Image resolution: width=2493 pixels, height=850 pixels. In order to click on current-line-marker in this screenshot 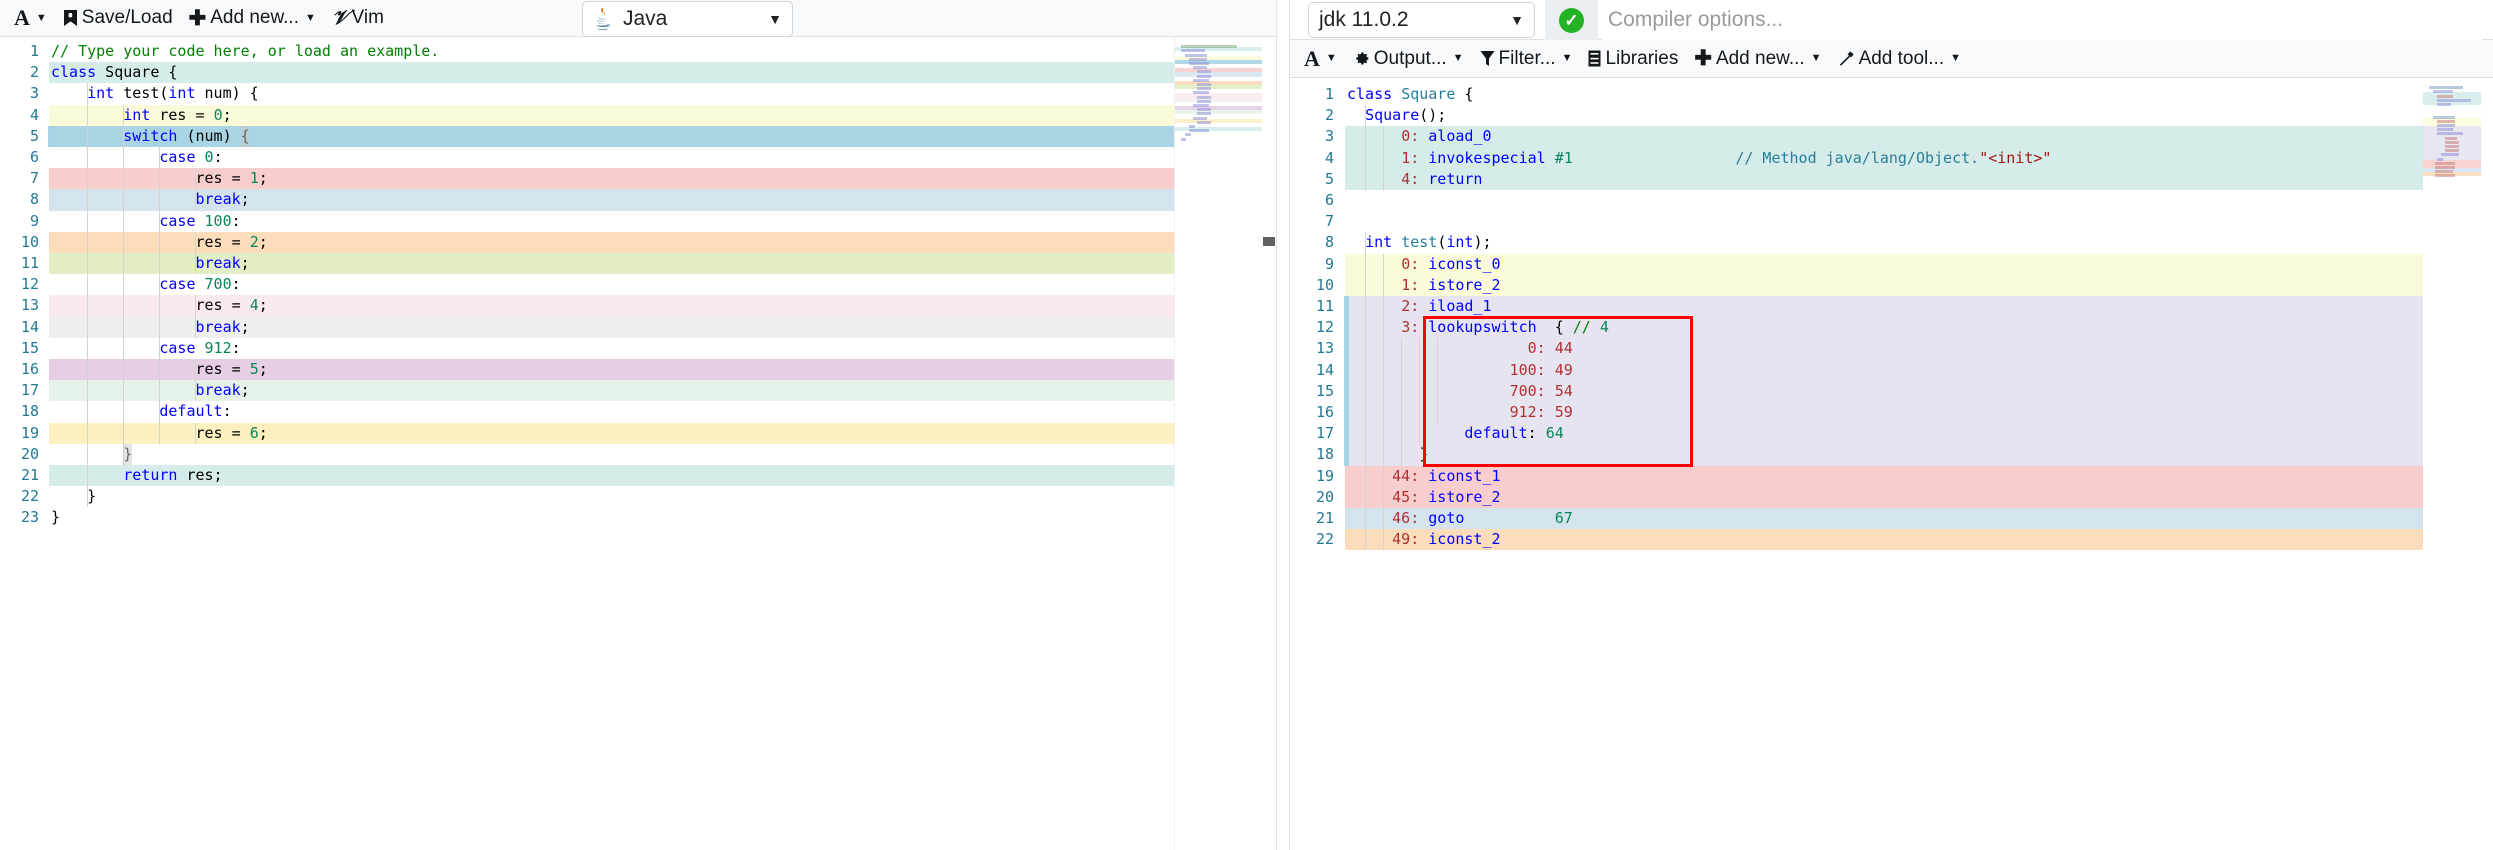, I will do `click(1346, 413)`.